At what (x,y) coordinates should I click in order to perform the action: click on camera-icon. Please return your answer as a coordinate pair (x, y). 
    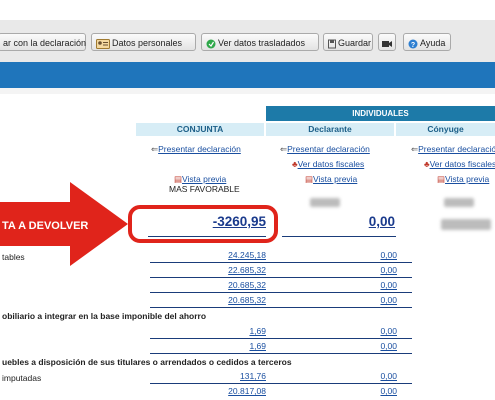
    Looking at the image, I should click on (387, 43).